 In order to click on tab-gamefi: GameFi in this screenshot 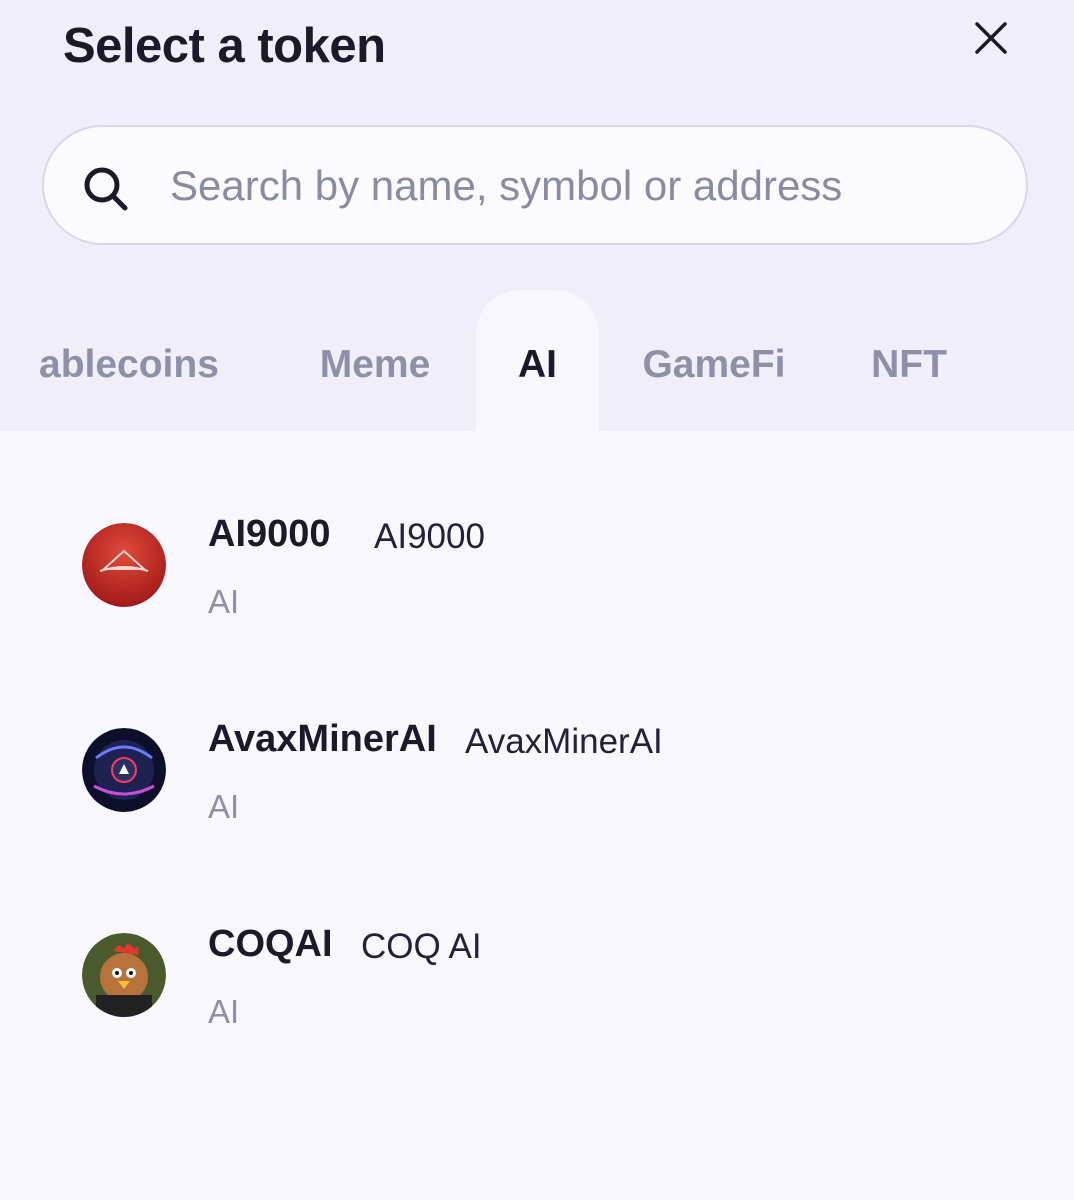, I will do `click(714, 360)`.